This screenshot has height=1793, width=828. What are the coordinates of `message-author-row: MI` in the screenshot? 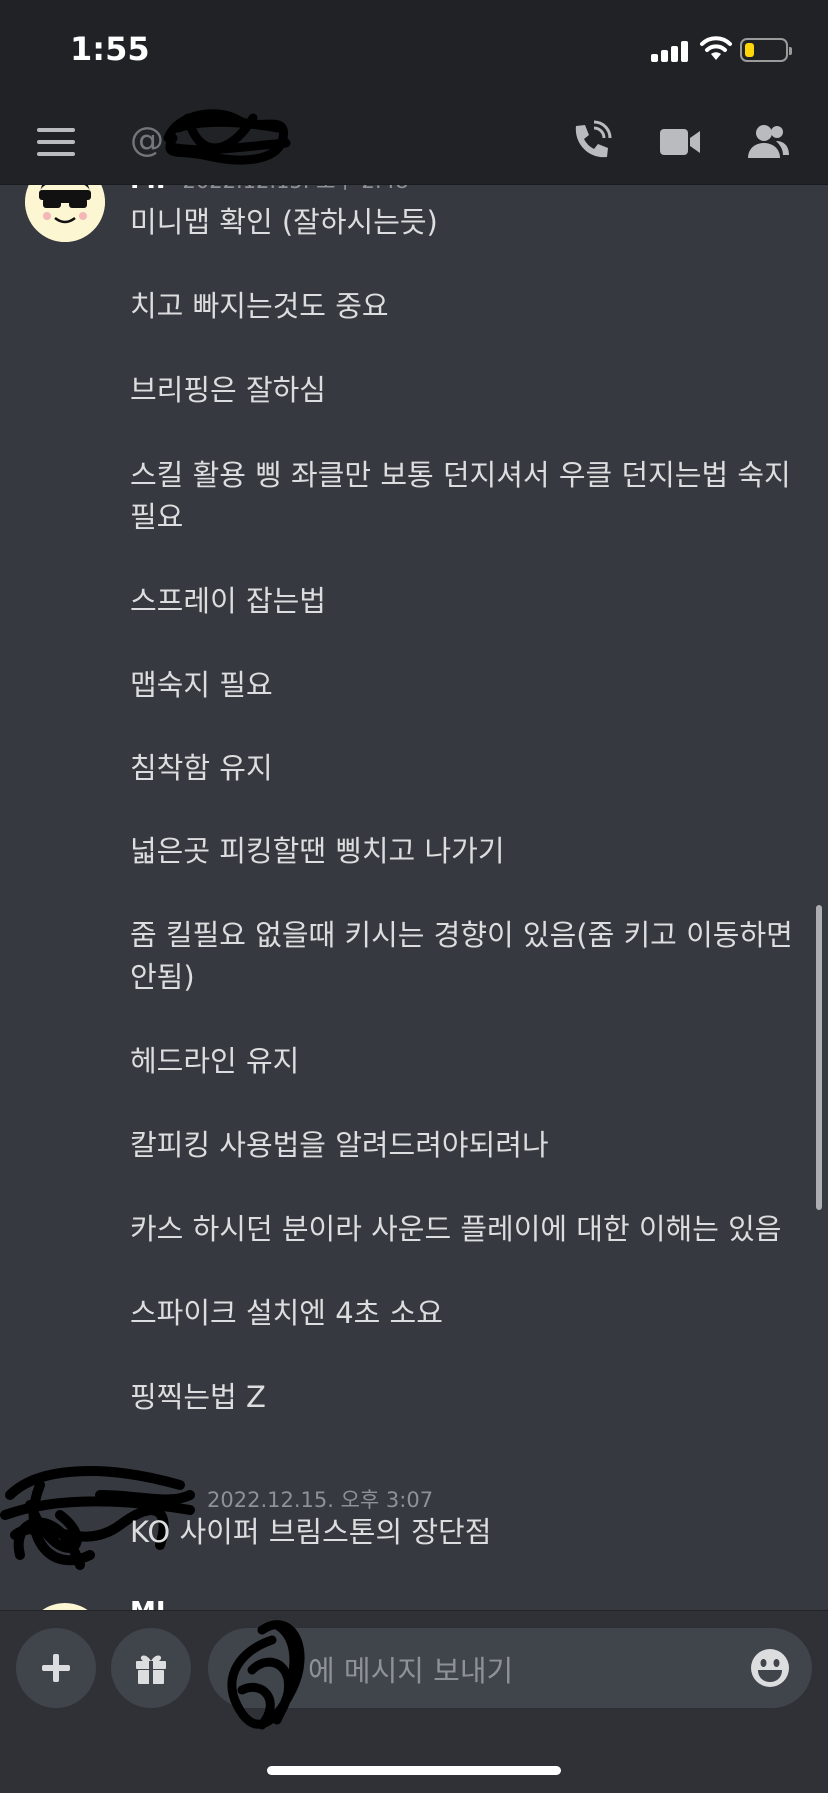 It's located at (153, 1603).